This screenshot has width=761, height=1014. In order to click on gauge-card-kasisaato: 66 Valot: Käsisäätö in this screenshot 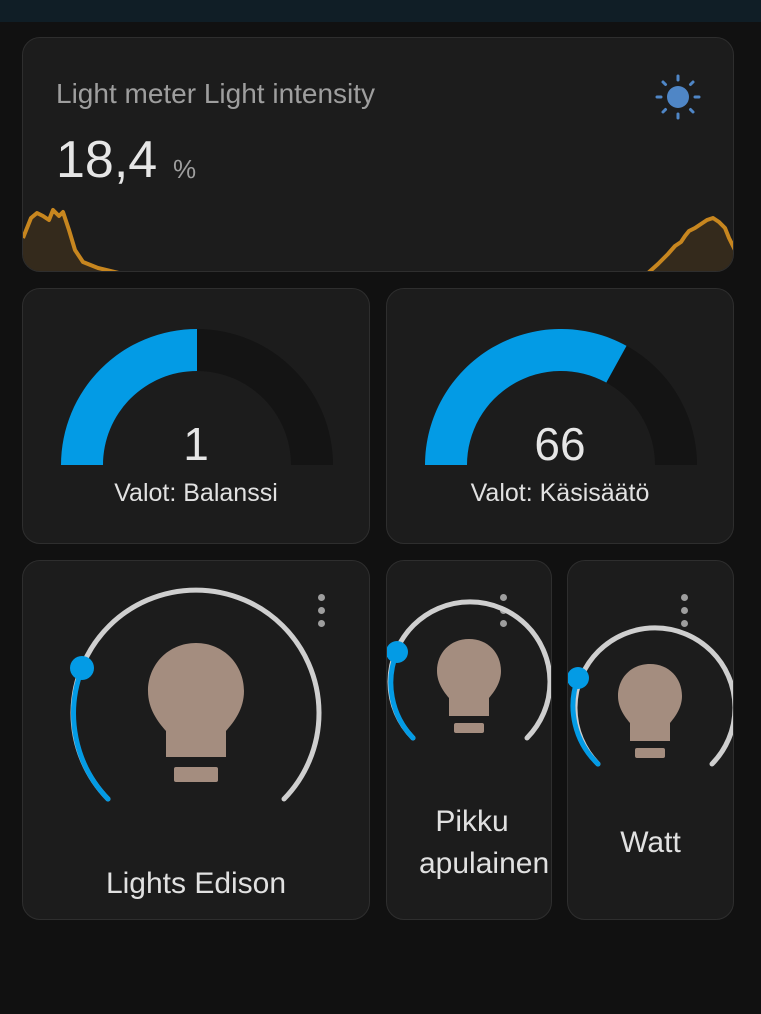, I will do `click(560, 416)`.